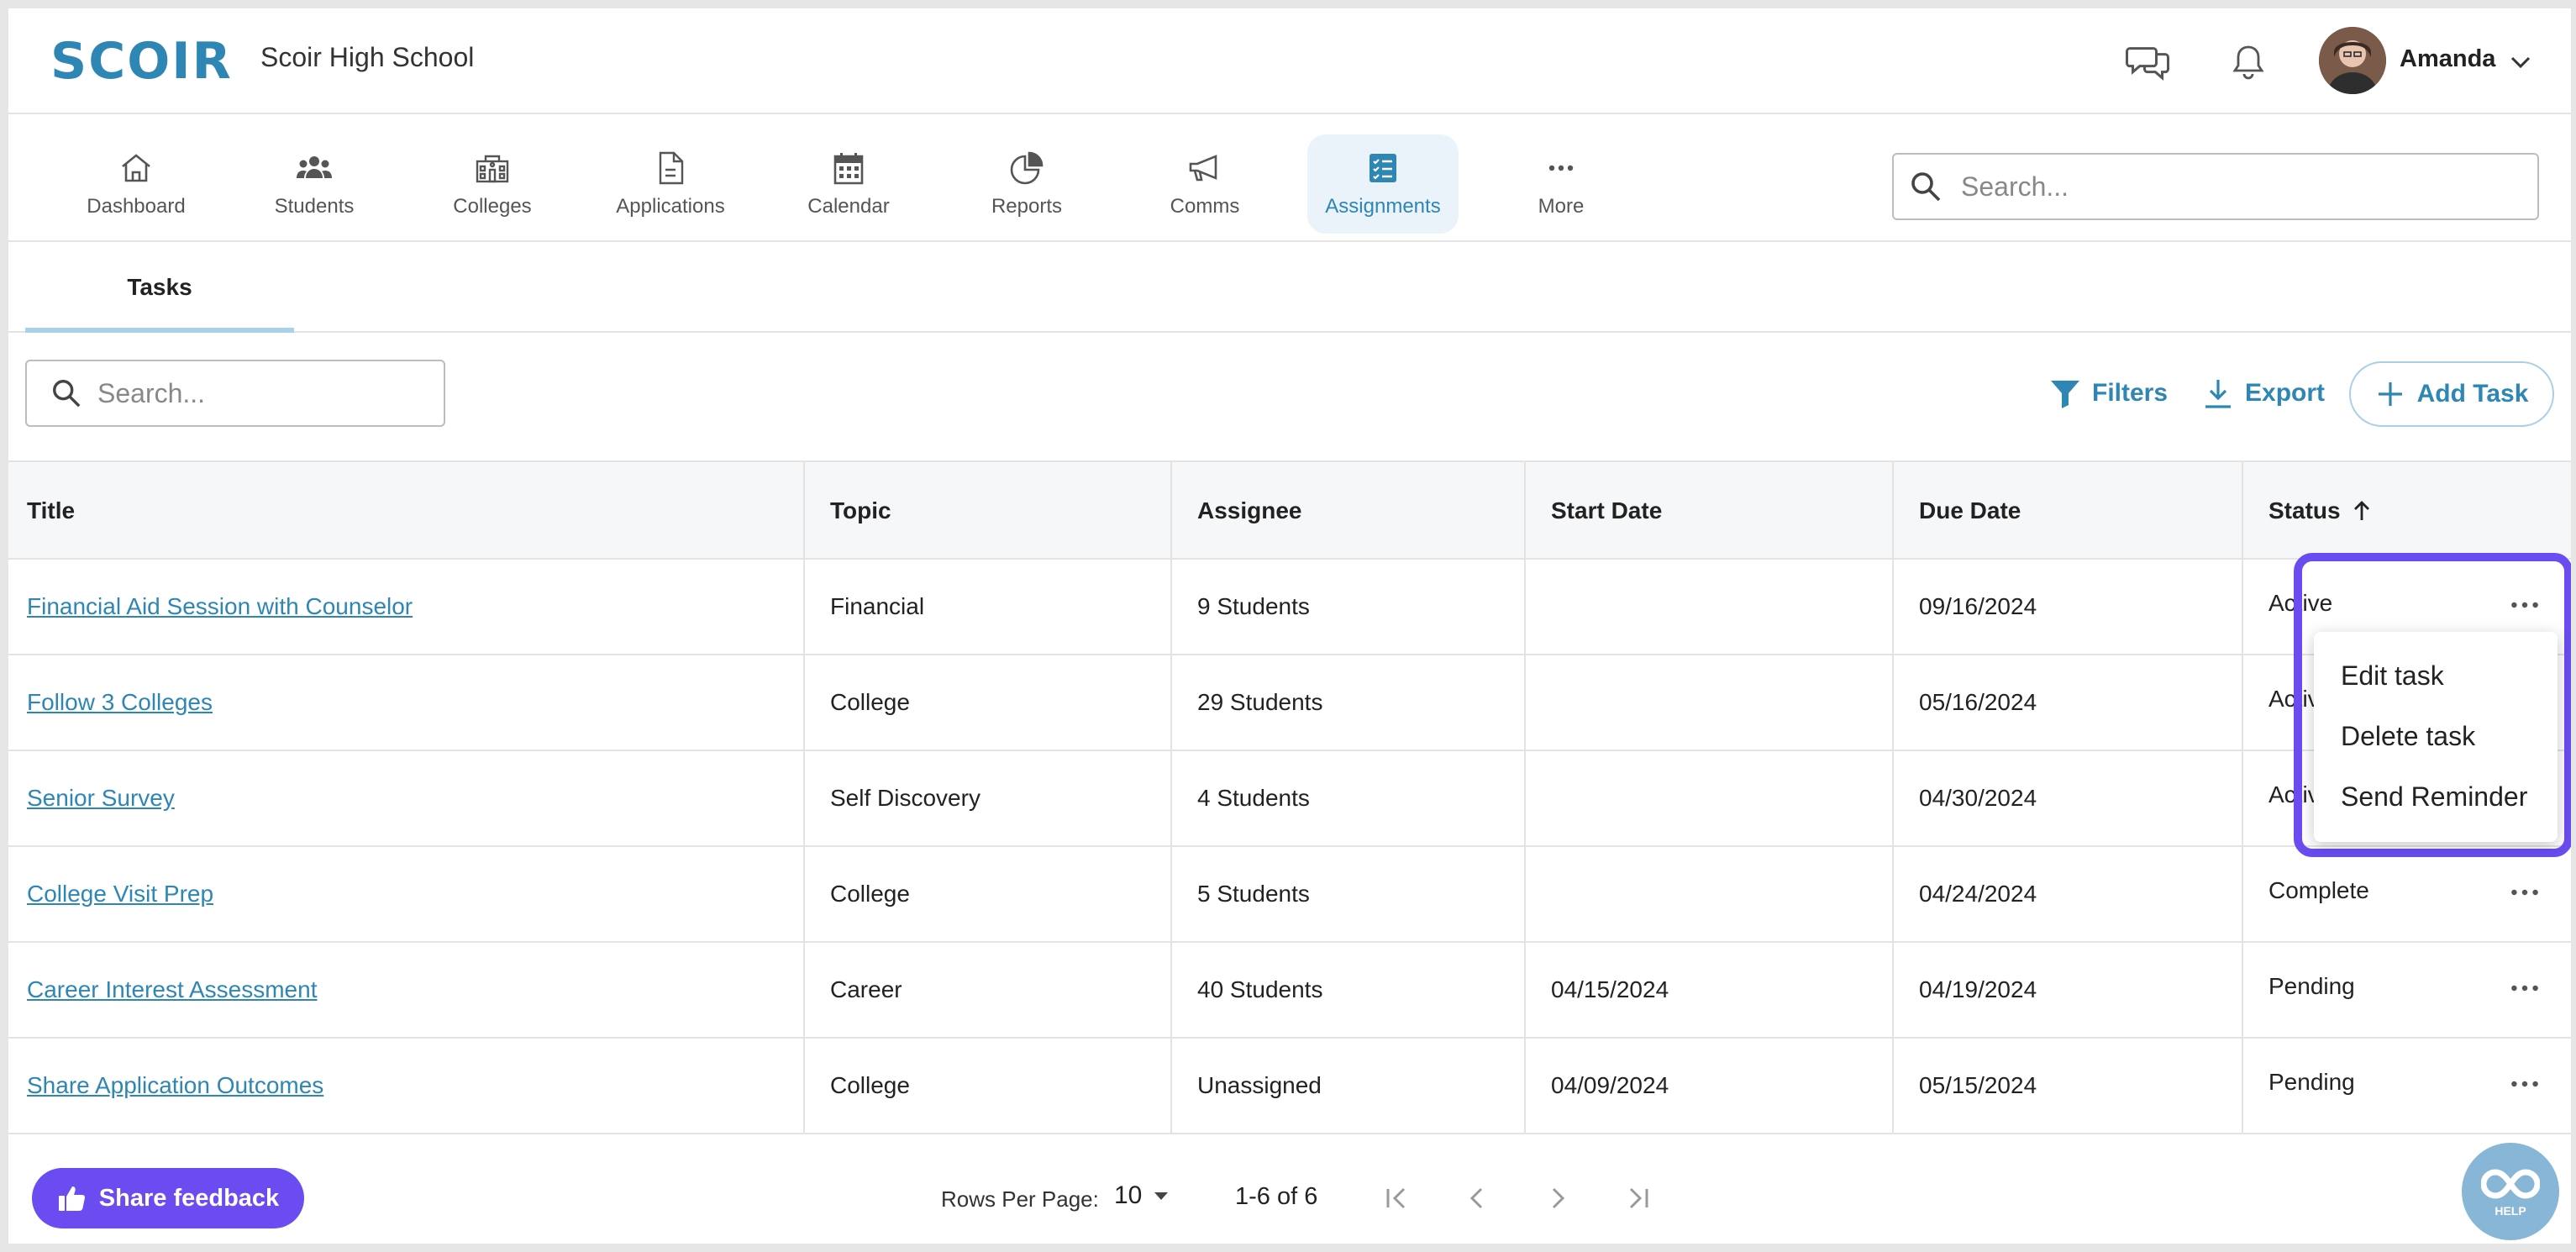 The width and height of the screenshot is (2576, 1252). What do you see at coordinates (1716, 511) in the screenshot?
I see `column-header-start-date: Start Date` at bounding box center [1716, 511].